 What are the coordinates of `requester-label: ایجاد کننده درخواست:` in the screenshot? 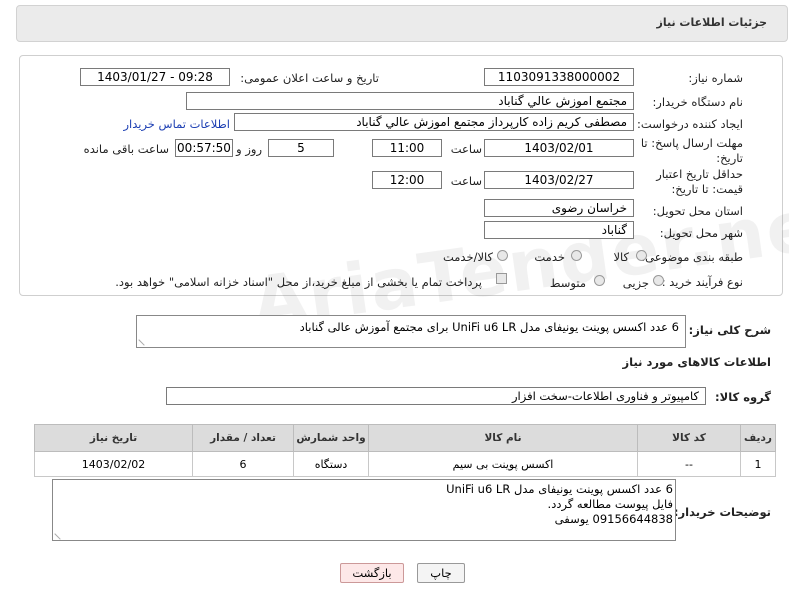 It's located at (690, 124).